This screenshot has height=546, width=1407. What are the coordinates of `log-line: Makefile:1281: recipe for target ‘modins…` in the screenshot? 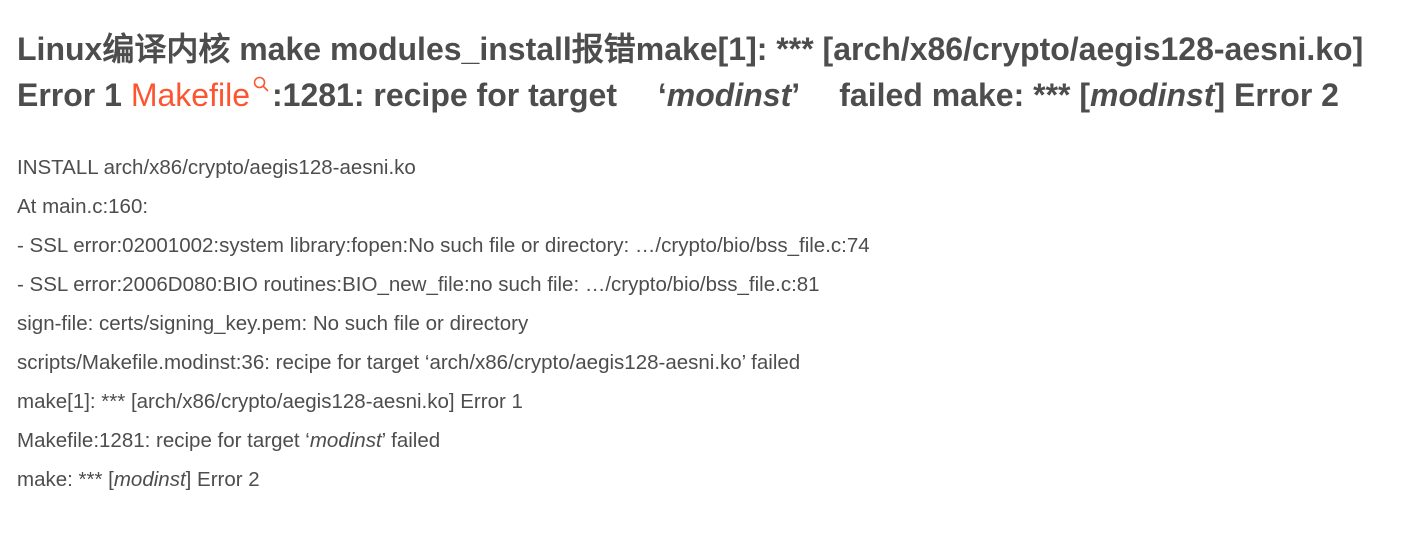 It's located at (702, 440).